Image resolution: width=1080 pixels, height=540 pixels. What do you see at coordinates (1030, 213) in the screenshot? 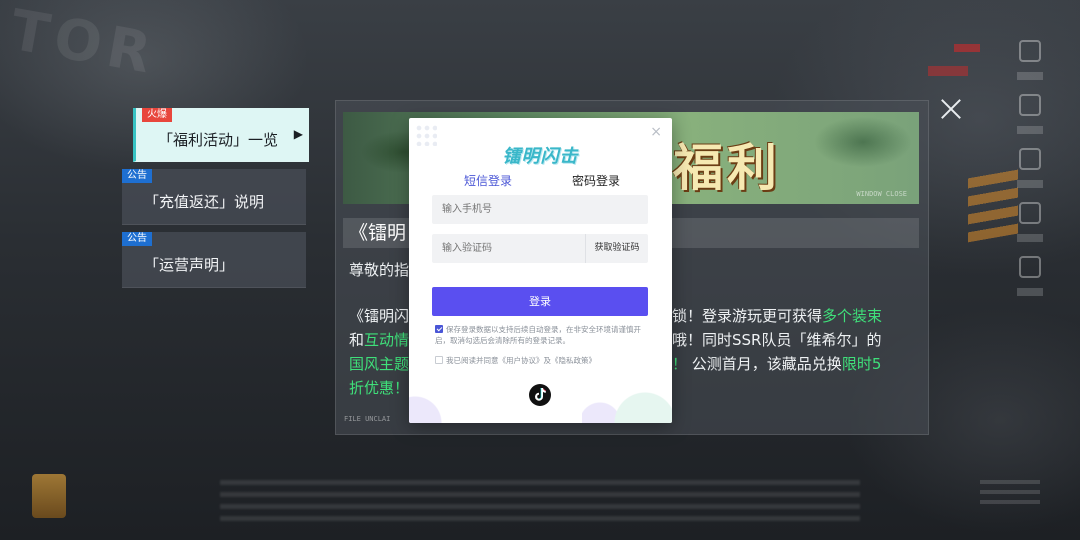
I see `image-icon` at bounding box center [1030, 213].